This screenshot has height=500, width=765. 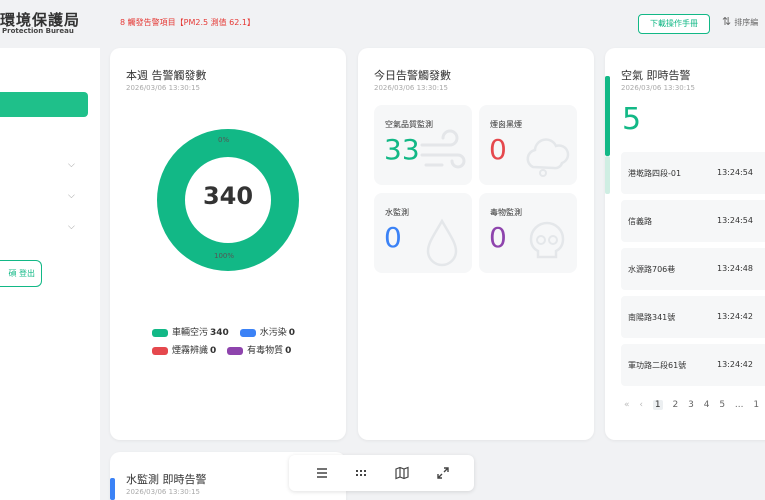 I want to click on legend-row: 煙霧辨識 0 有毒物質 0, so click(x=221, y=349).